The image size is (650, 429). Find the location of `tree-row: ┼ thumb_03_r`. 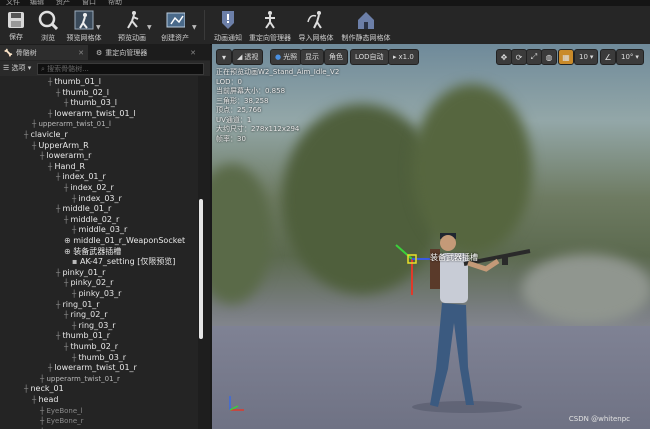

tree-row: ┼ thumb_03_r is located at coordinates (99, 358).